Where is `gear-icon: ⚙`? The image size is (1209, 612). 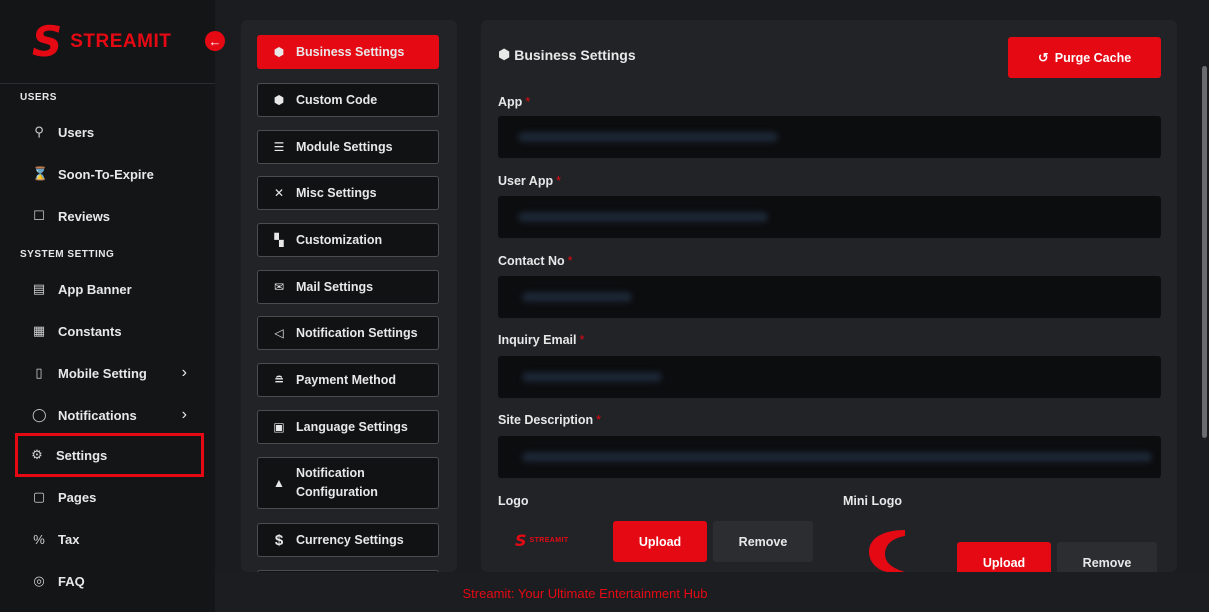 gear-icon: ⚙ is located at coordinates (37, 454).